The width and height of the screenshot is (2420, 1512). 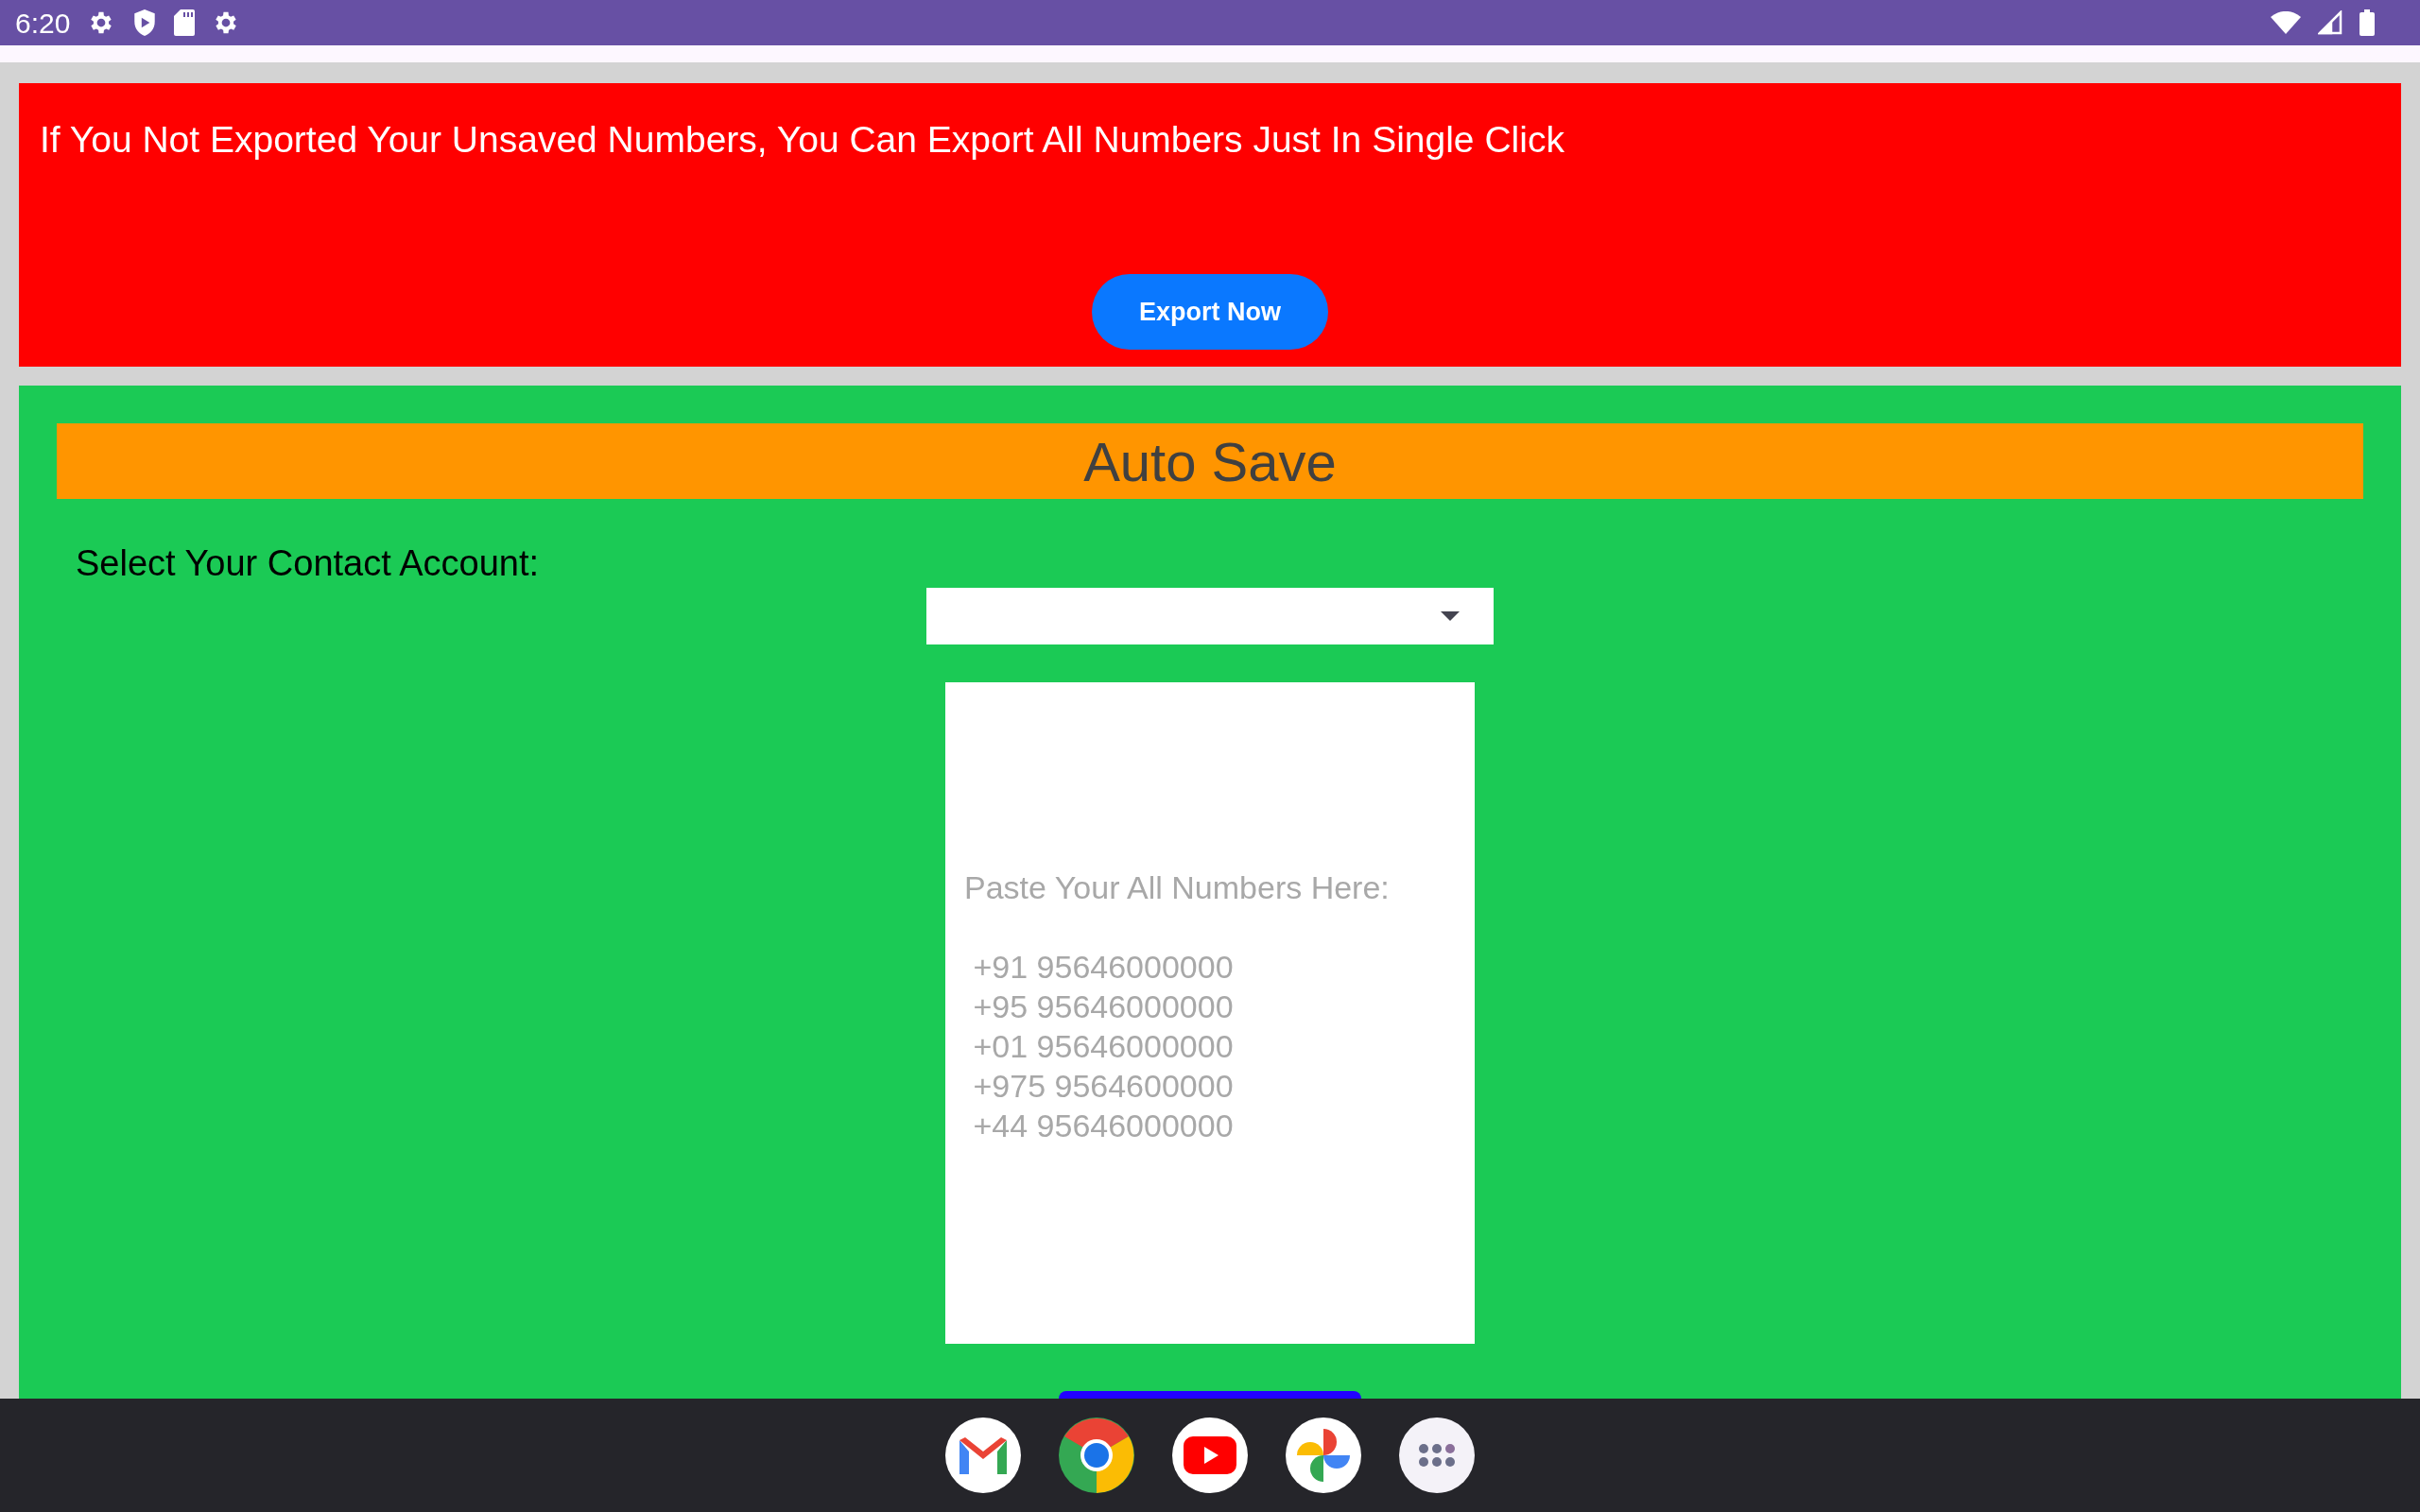 What do you see at coordinates (1450, 616) in the screenshot?
I see `dropdown-caret-icon` at bounding box center [1450, 616].